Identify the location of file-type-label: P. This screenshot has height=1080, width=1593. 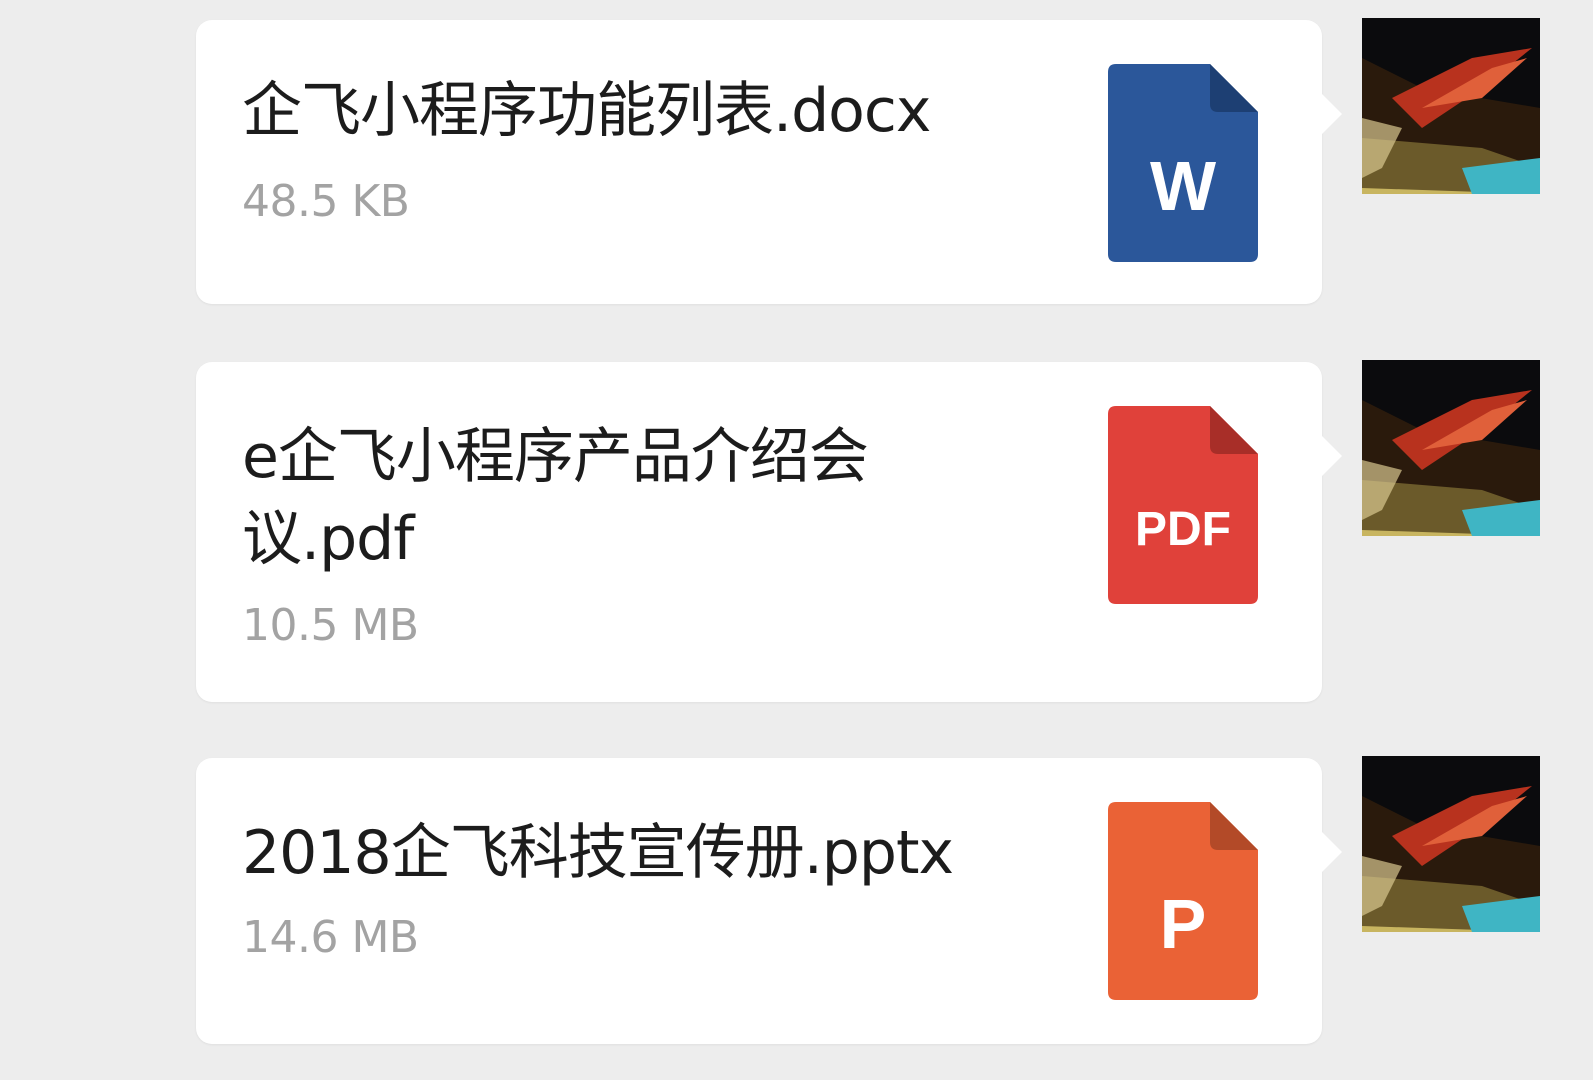
(1183, 924).